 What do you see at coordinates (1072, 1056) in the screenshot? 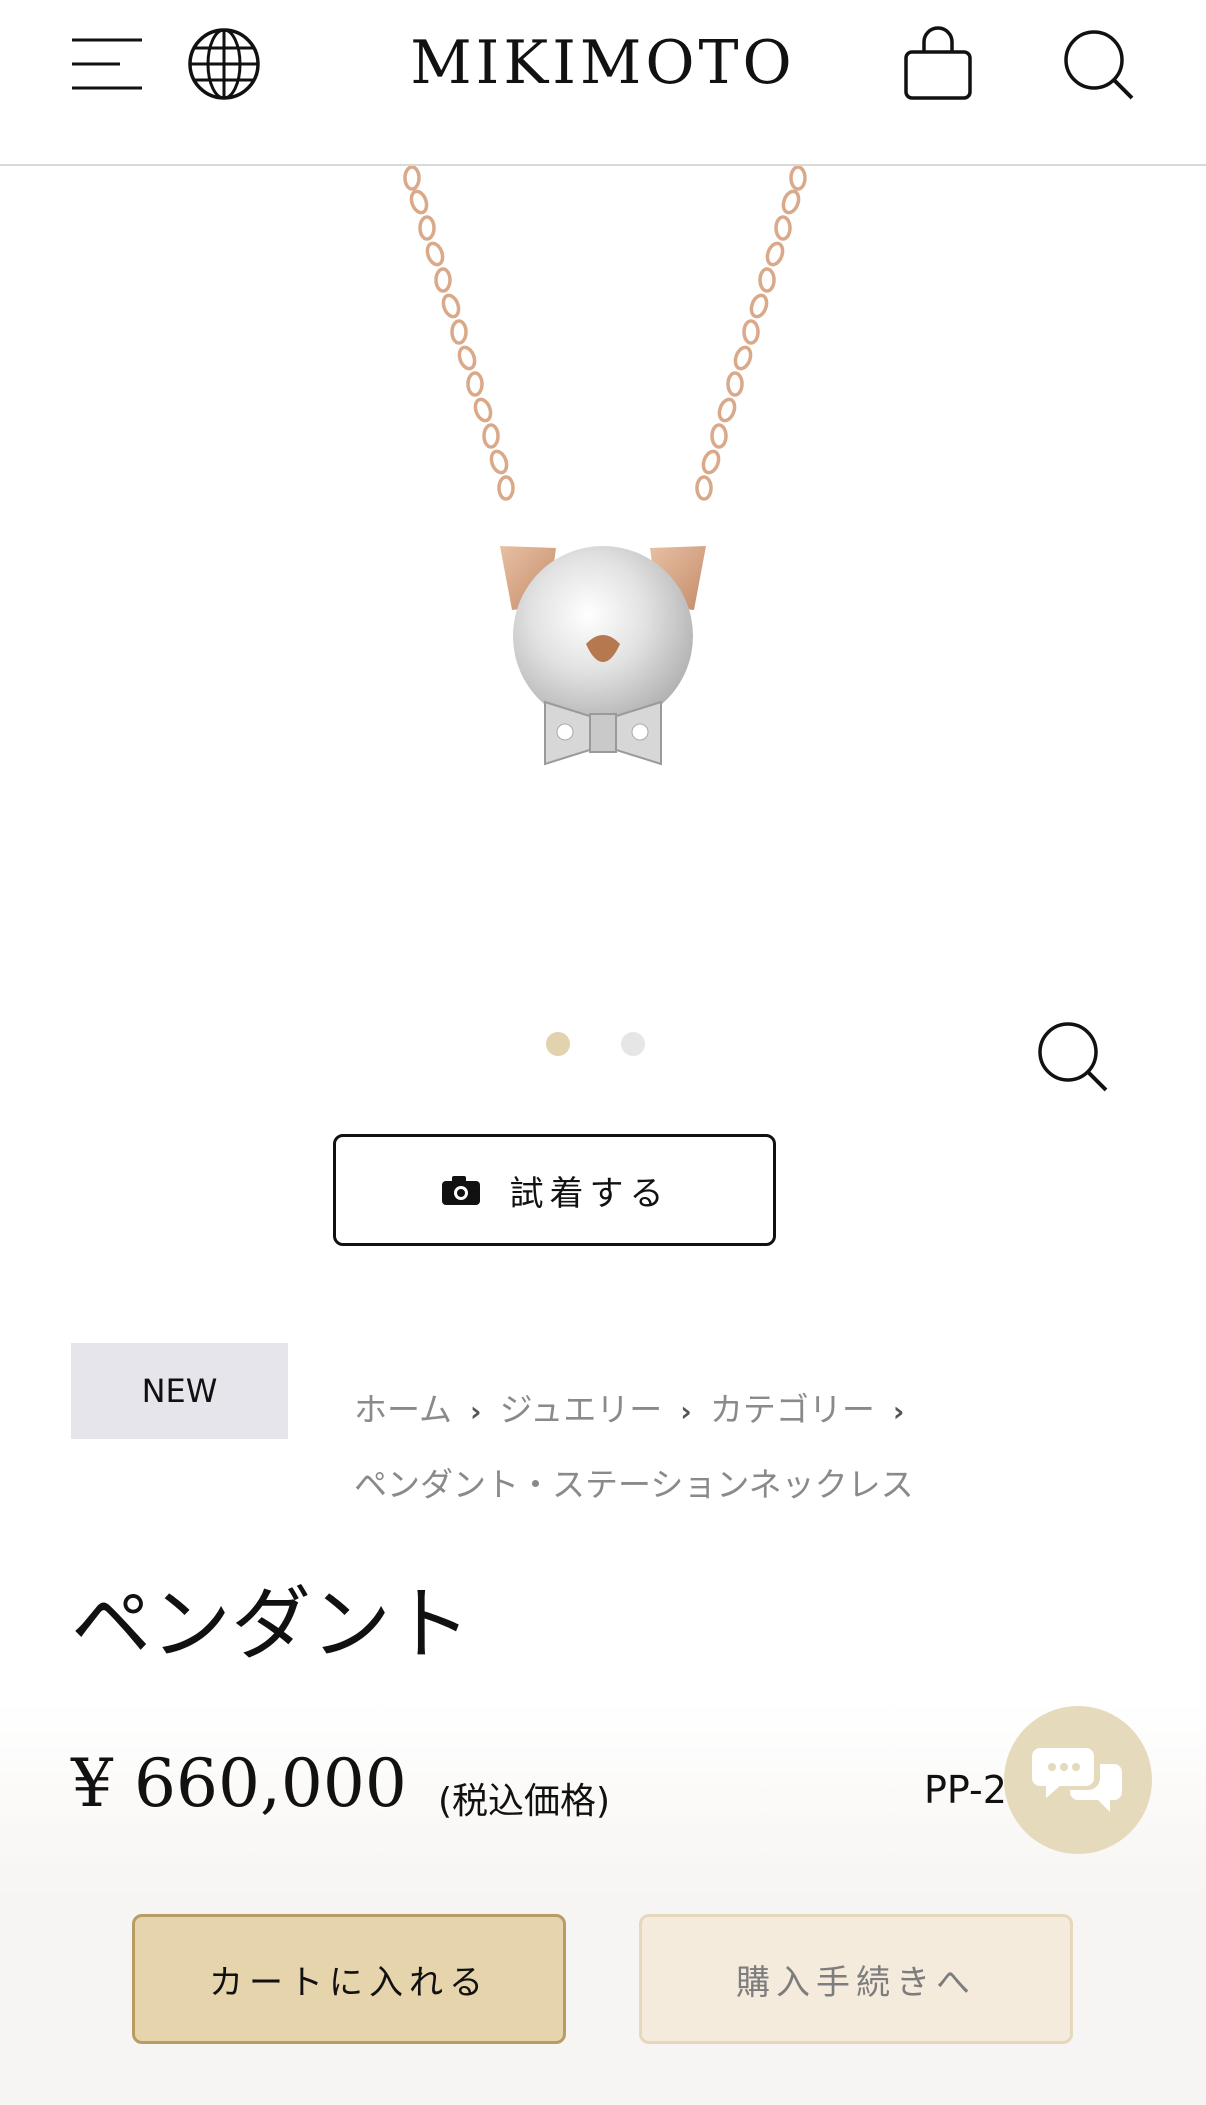
I see `zoom-search-icon` at bounding box center [1072, 1056].